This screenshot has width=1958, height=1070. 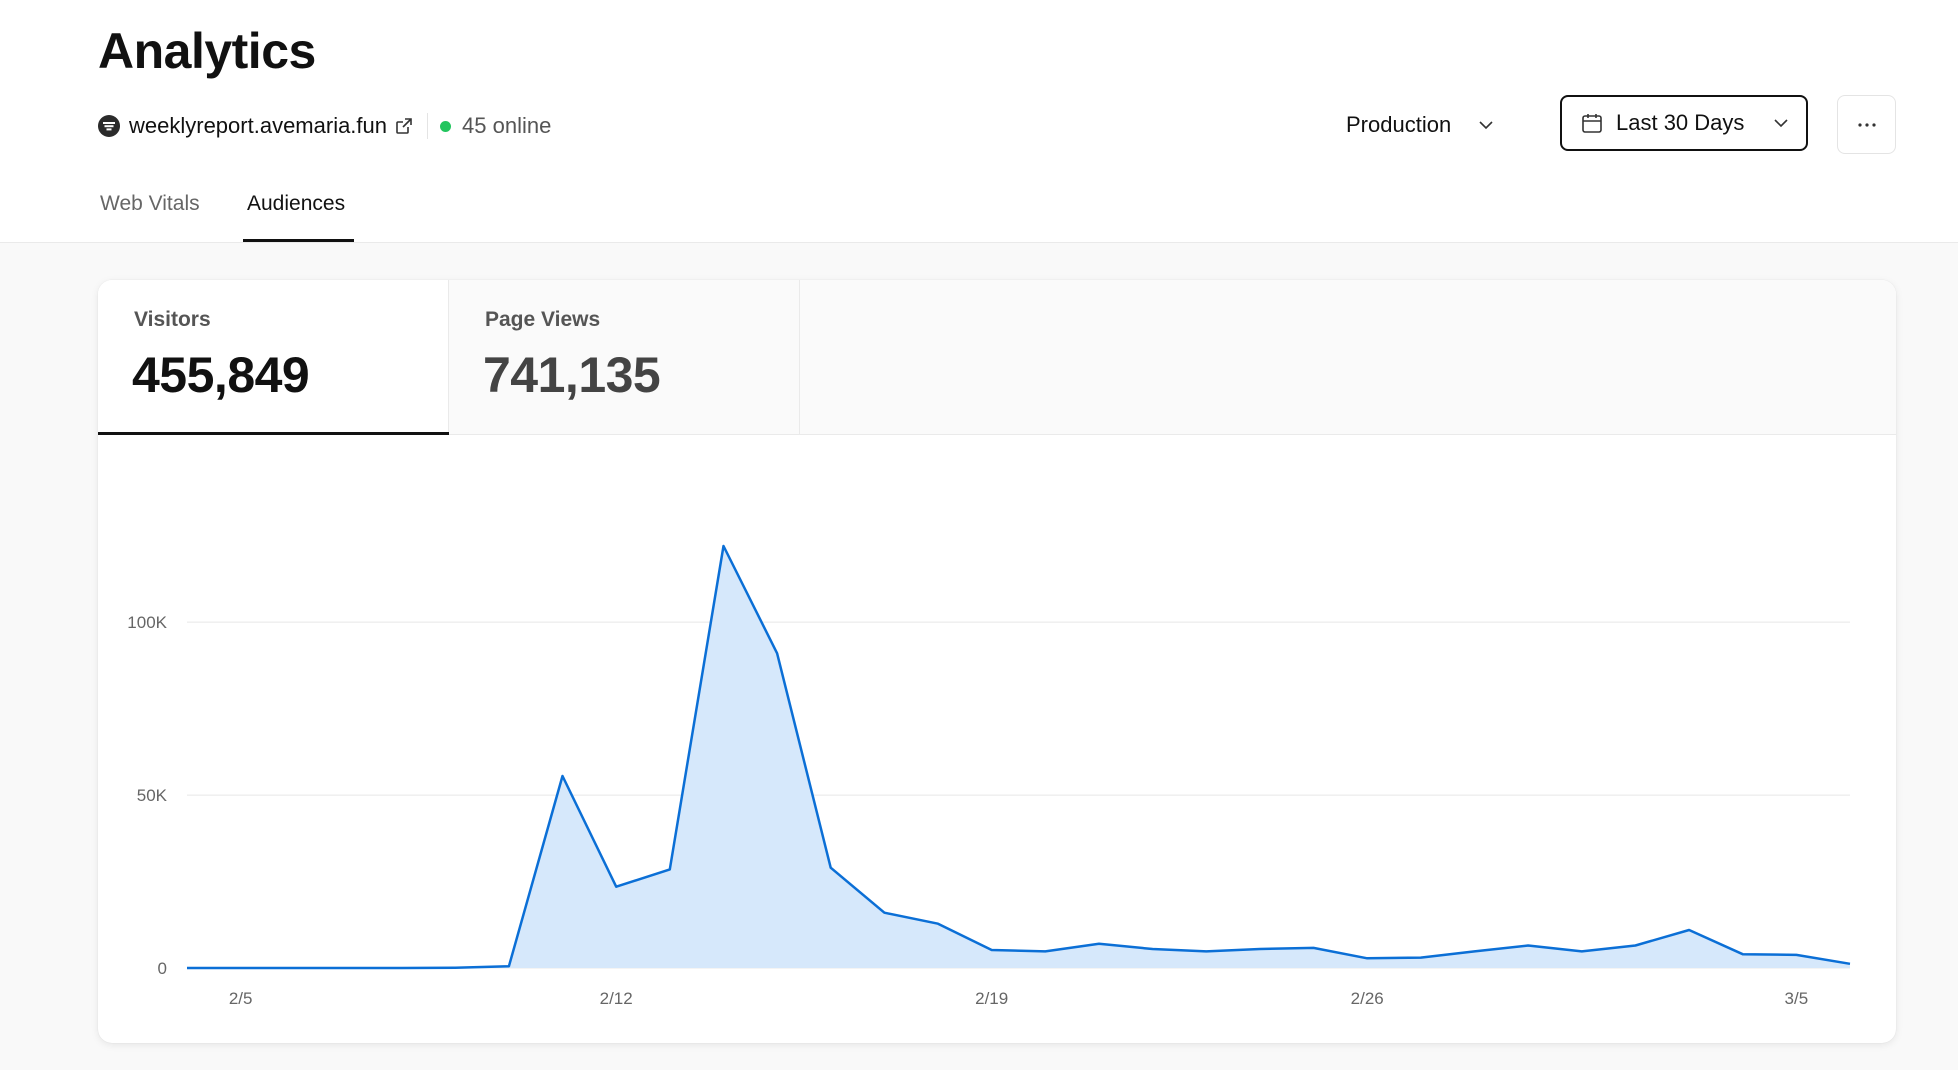 What do you see at coordinates (1797, 998) in the screenshot?
I see `x-tick-label: 3/5` at bounding box center [1797, 998].